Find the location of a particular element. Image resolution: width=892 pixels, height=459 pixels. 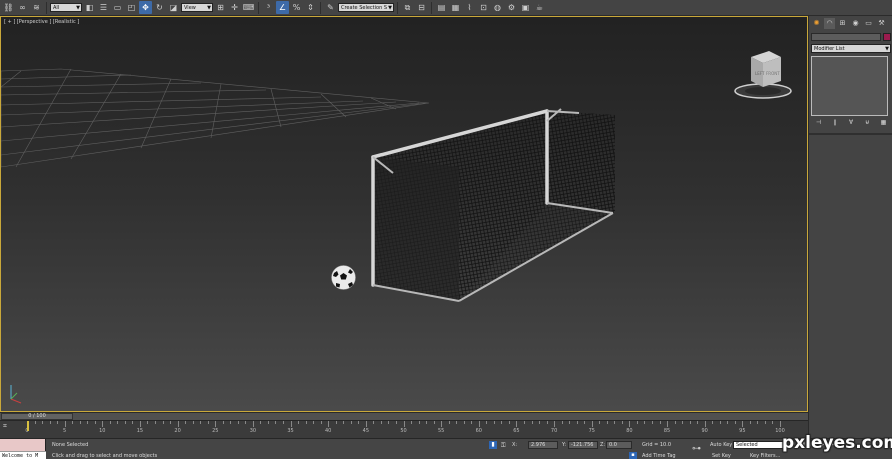

select-manipulate-icon: ✛ is located at coordinates (234, 7).